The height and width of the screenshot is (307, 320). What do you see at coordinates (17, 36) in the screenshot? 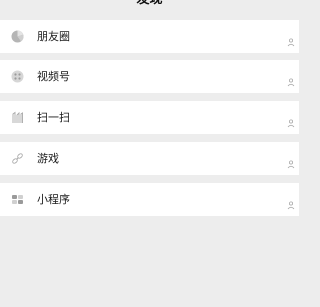
I see `moments-icon` at bounding box center [17, 36].